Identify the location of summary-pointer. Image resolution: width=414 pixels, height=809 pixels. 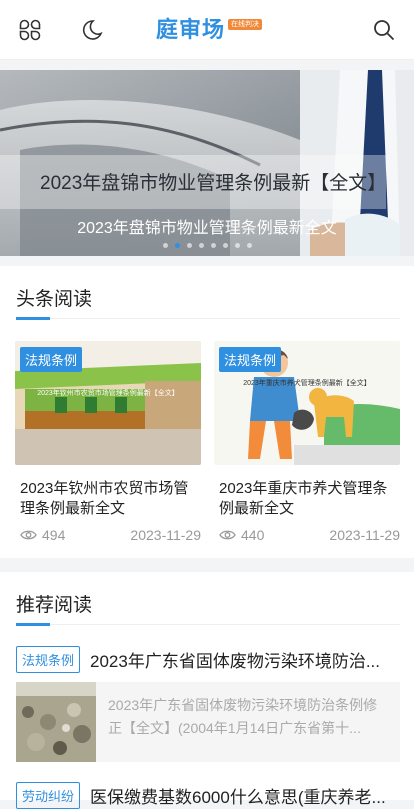
(106, 722).